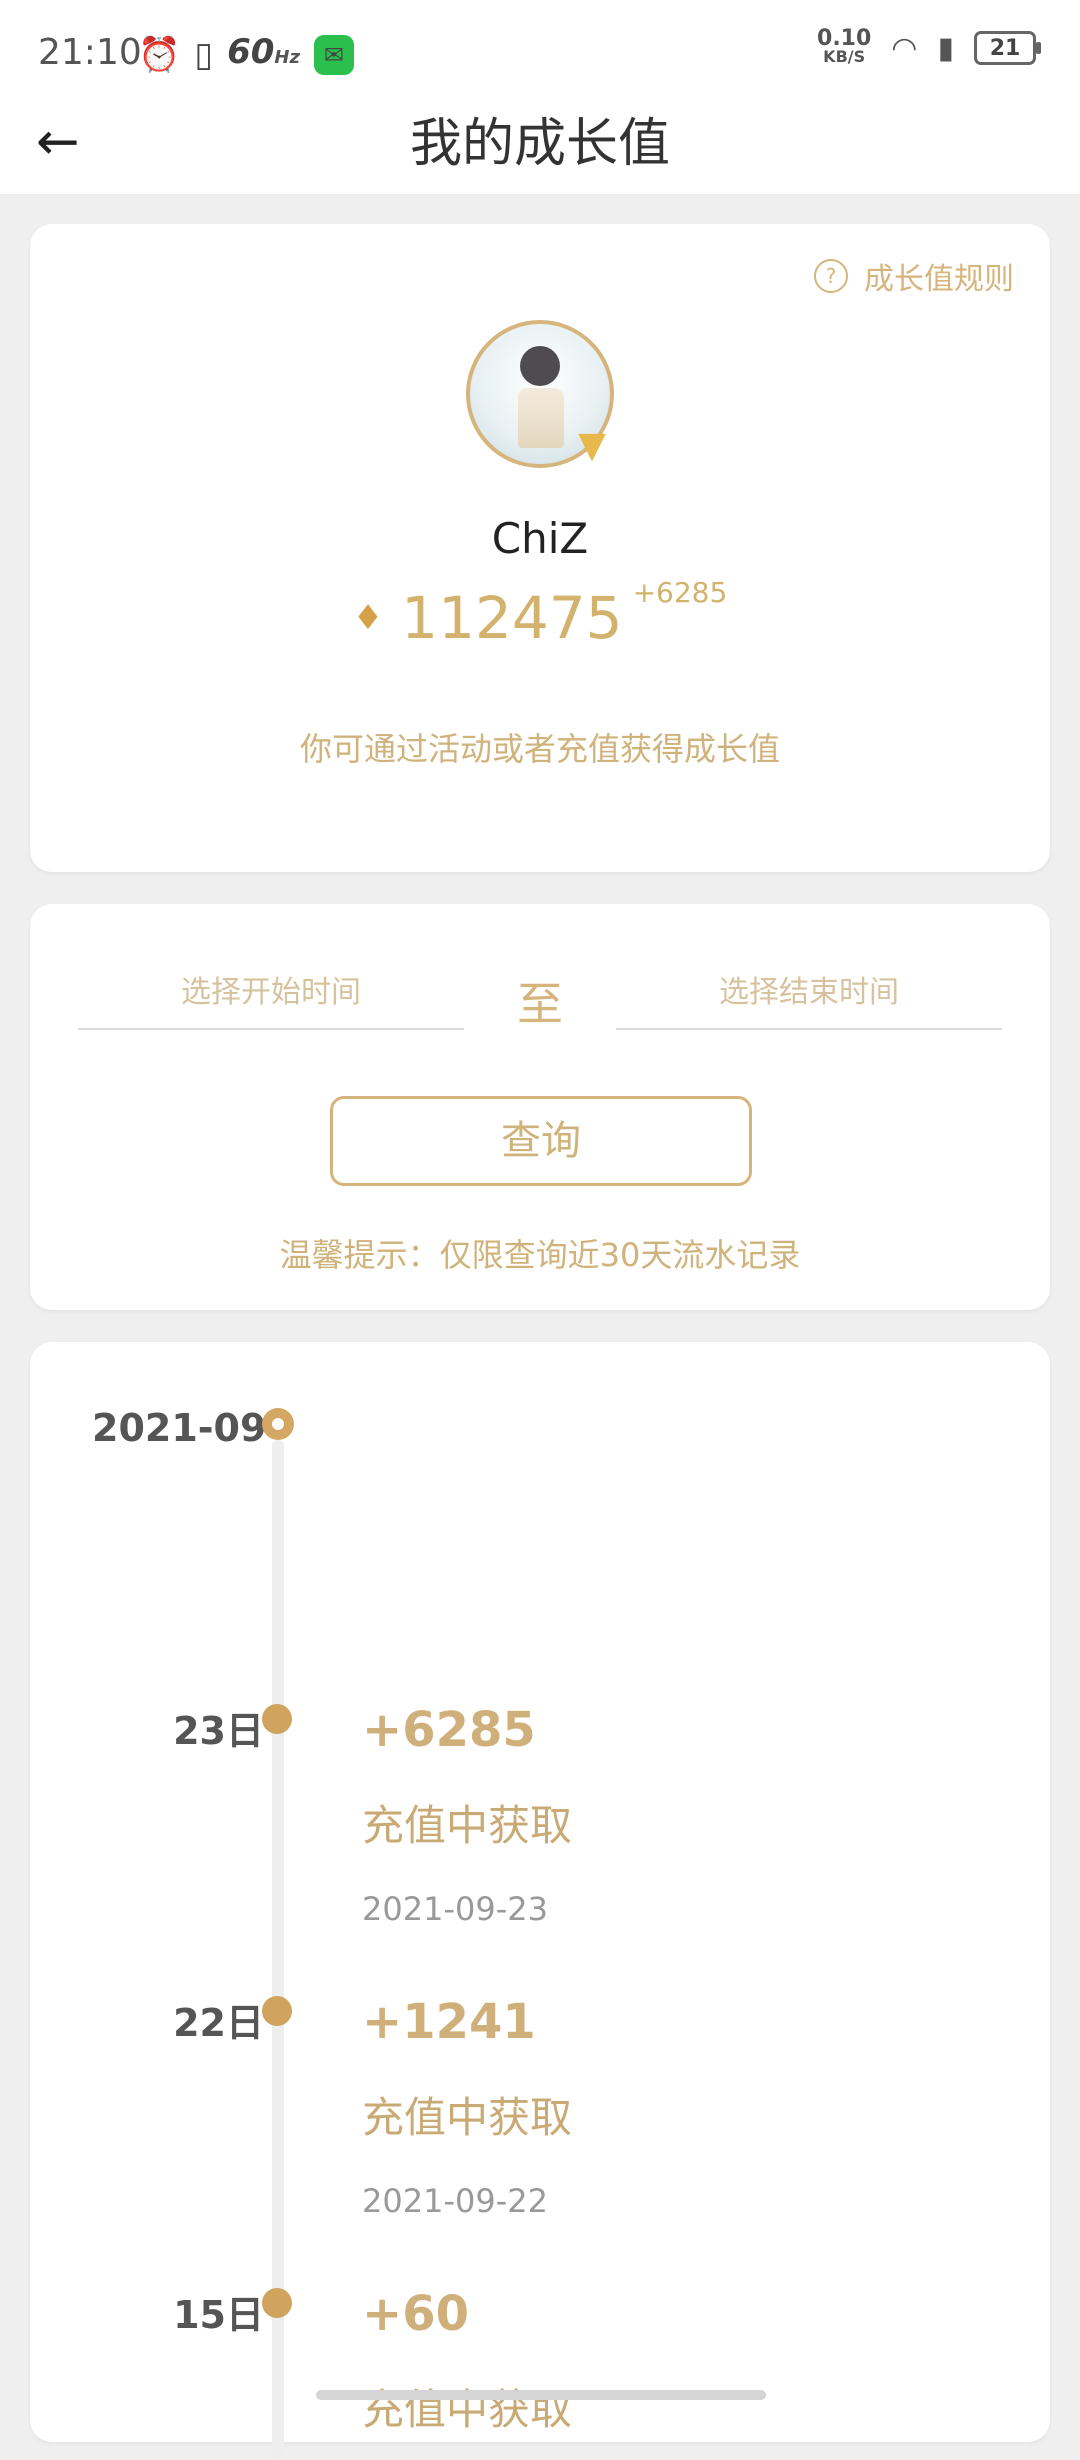 This screenshot has height=2460, width=1080. Describe the element at coordinates (540, 538) in the screenshot. I see `username: ChiZ` at that location.